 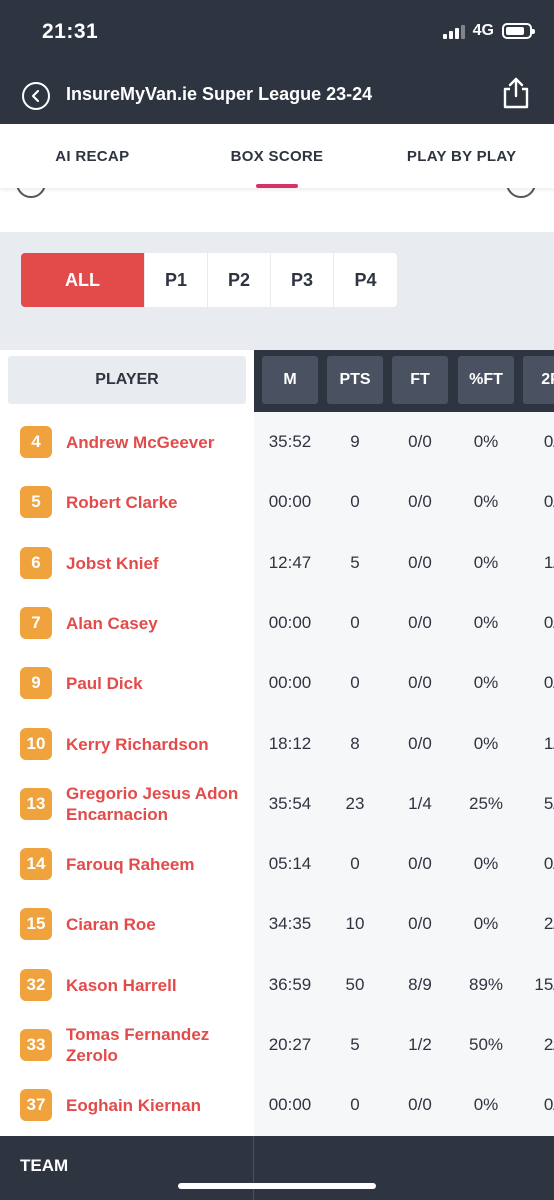 I want to click on player-row: 13 Gregorio Jesus Adon Encarnacion, so click(x=127, y=804).